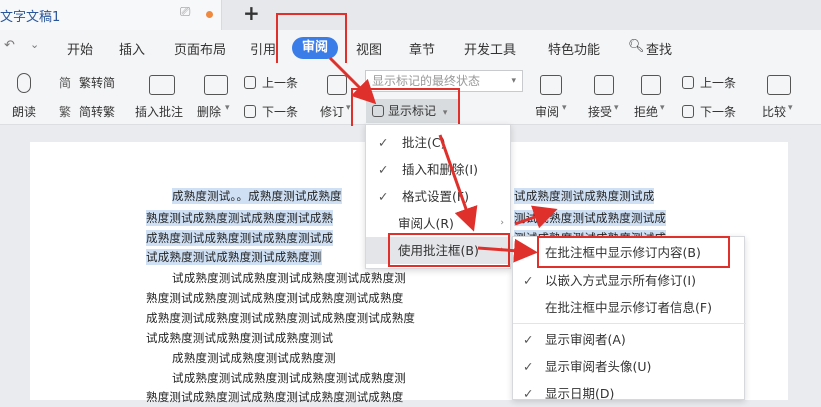  What do you see at coordinates (352, 80) in the screenshot?
I see `arrow-to-show-marks` at bounding box center [352, 80].